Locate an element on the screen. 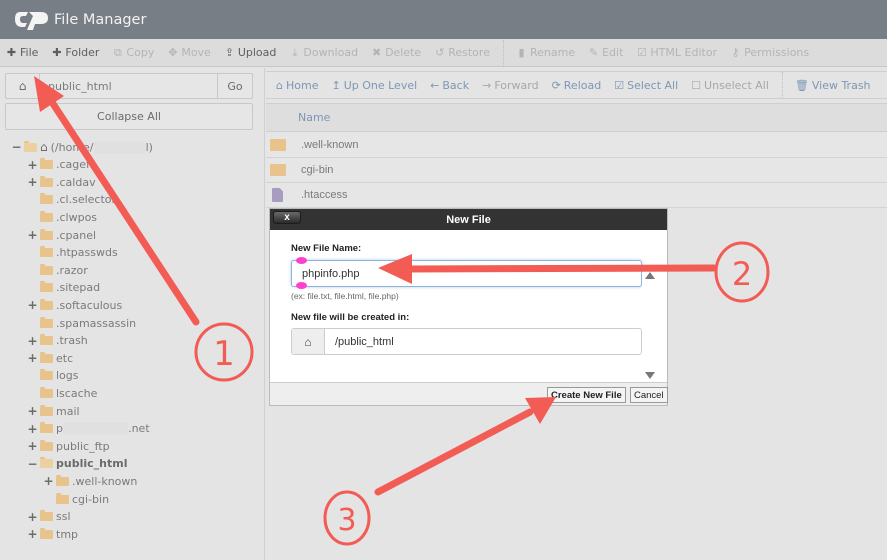  scroll-up-icon is located at coordinates (650, 275).